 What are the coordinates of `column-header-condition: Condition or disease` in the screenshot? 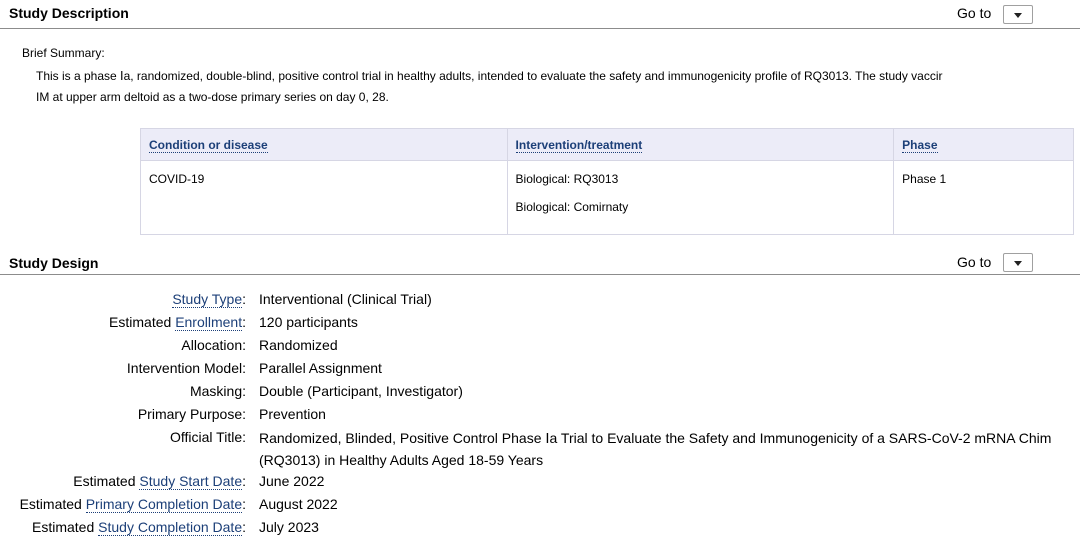 It's located at (324, 144).